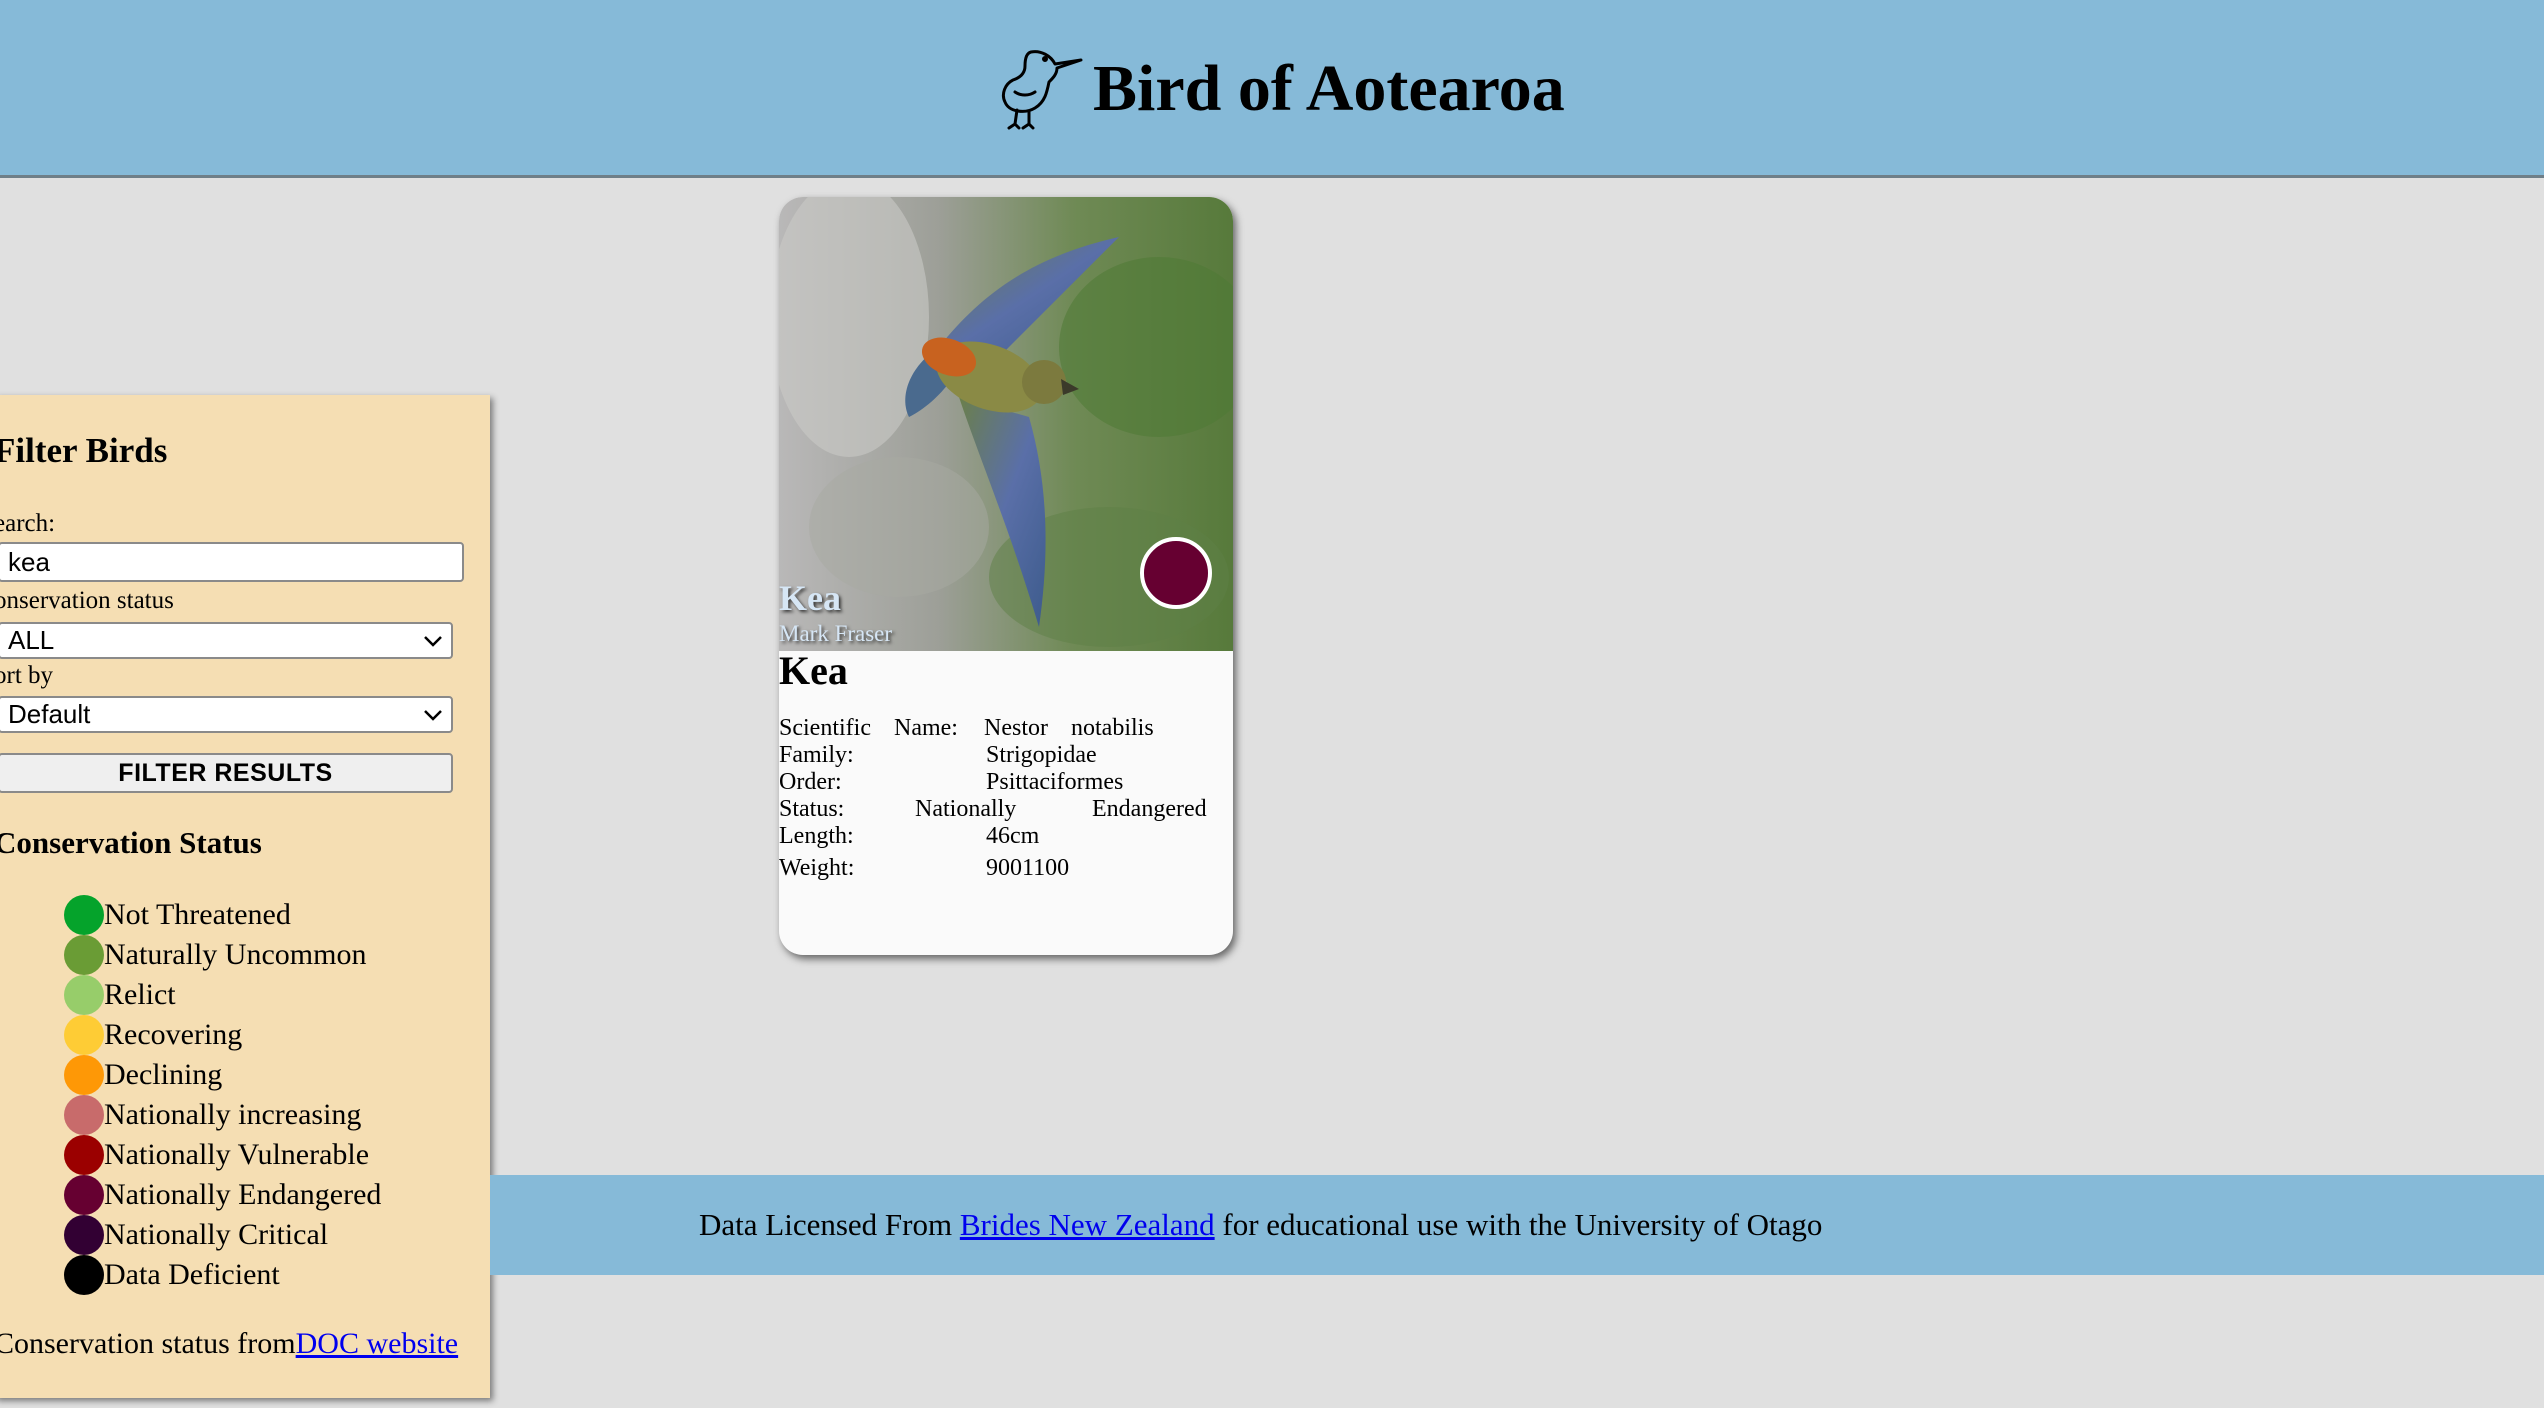  I want to click on detail-label: Weight:, so click(817, 868).